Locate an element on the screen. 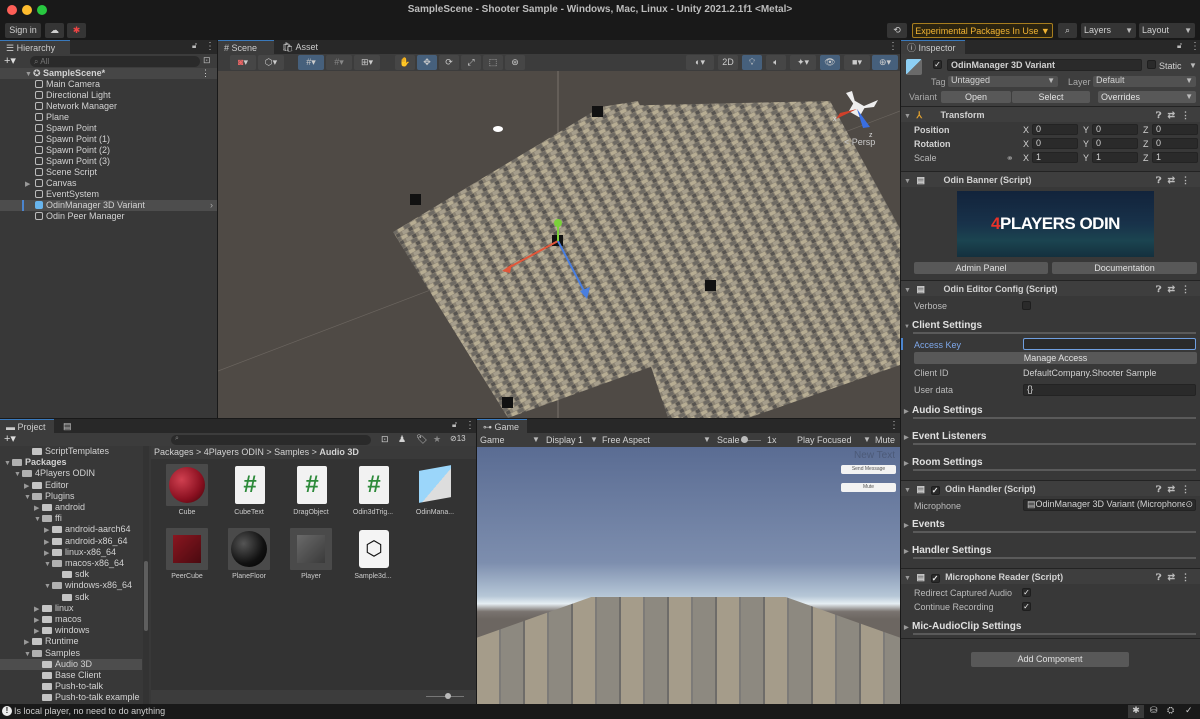 Image resolution: width=1200 pixels, height=719 pixels. event-listeners-section: ▶ Event Listeners is located at coordinates (1050, 437).